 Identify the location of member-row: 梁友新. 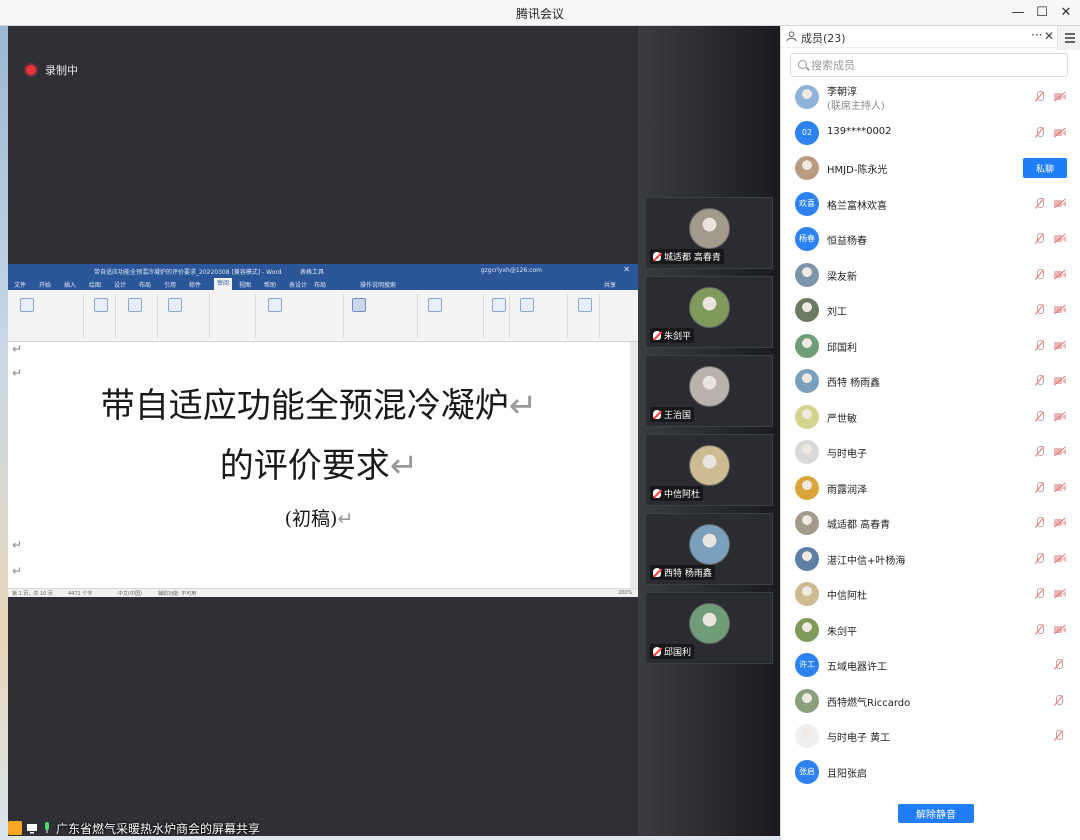
(930, 275).